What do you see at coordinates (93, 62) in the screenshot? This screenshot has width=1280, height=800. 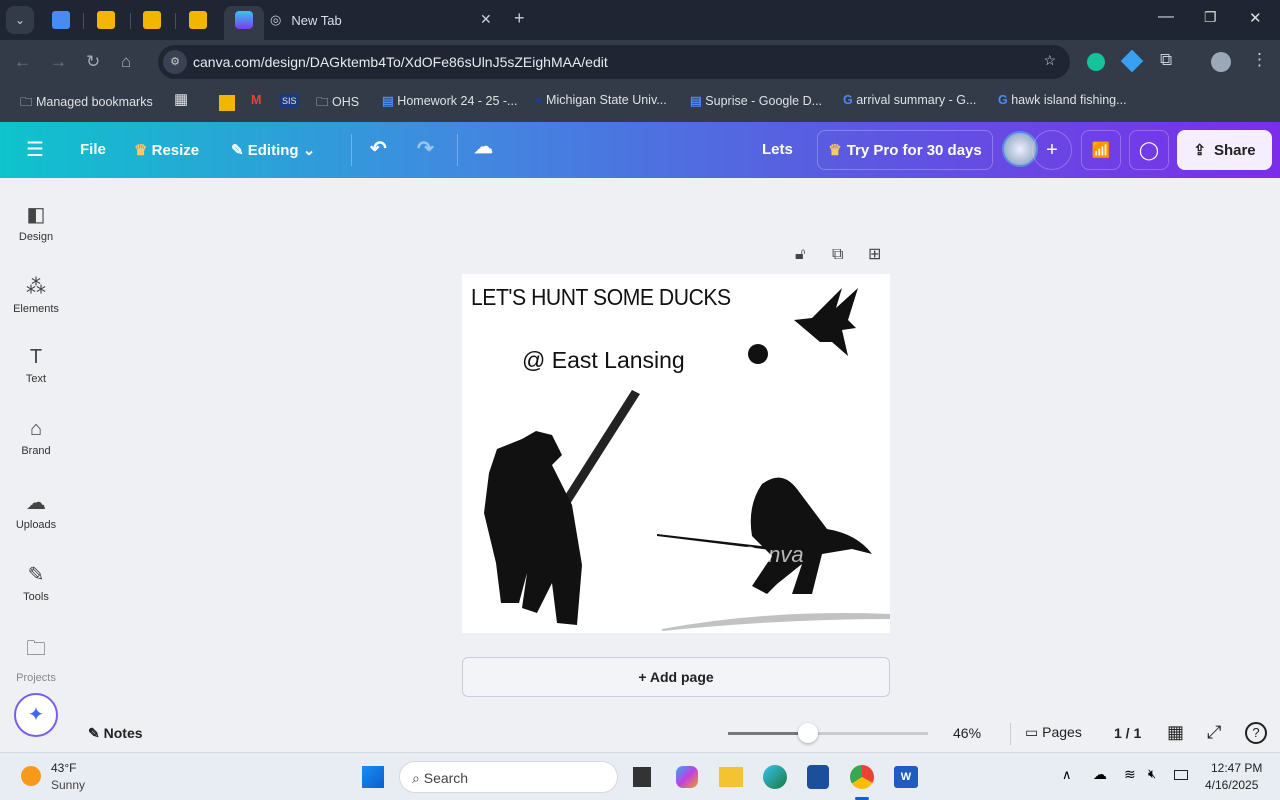 I see `reload-icon: ↻` at bounding box center [93, 62].